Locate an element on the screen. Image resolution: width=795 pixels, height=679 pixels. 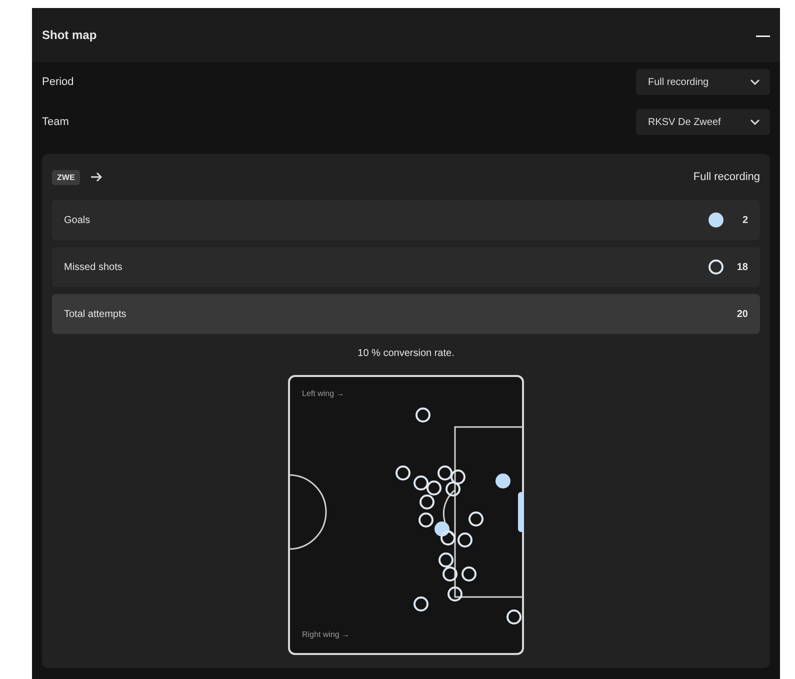
conversion-text: 10 % conversion rate. is located at coordinates (406, 353).